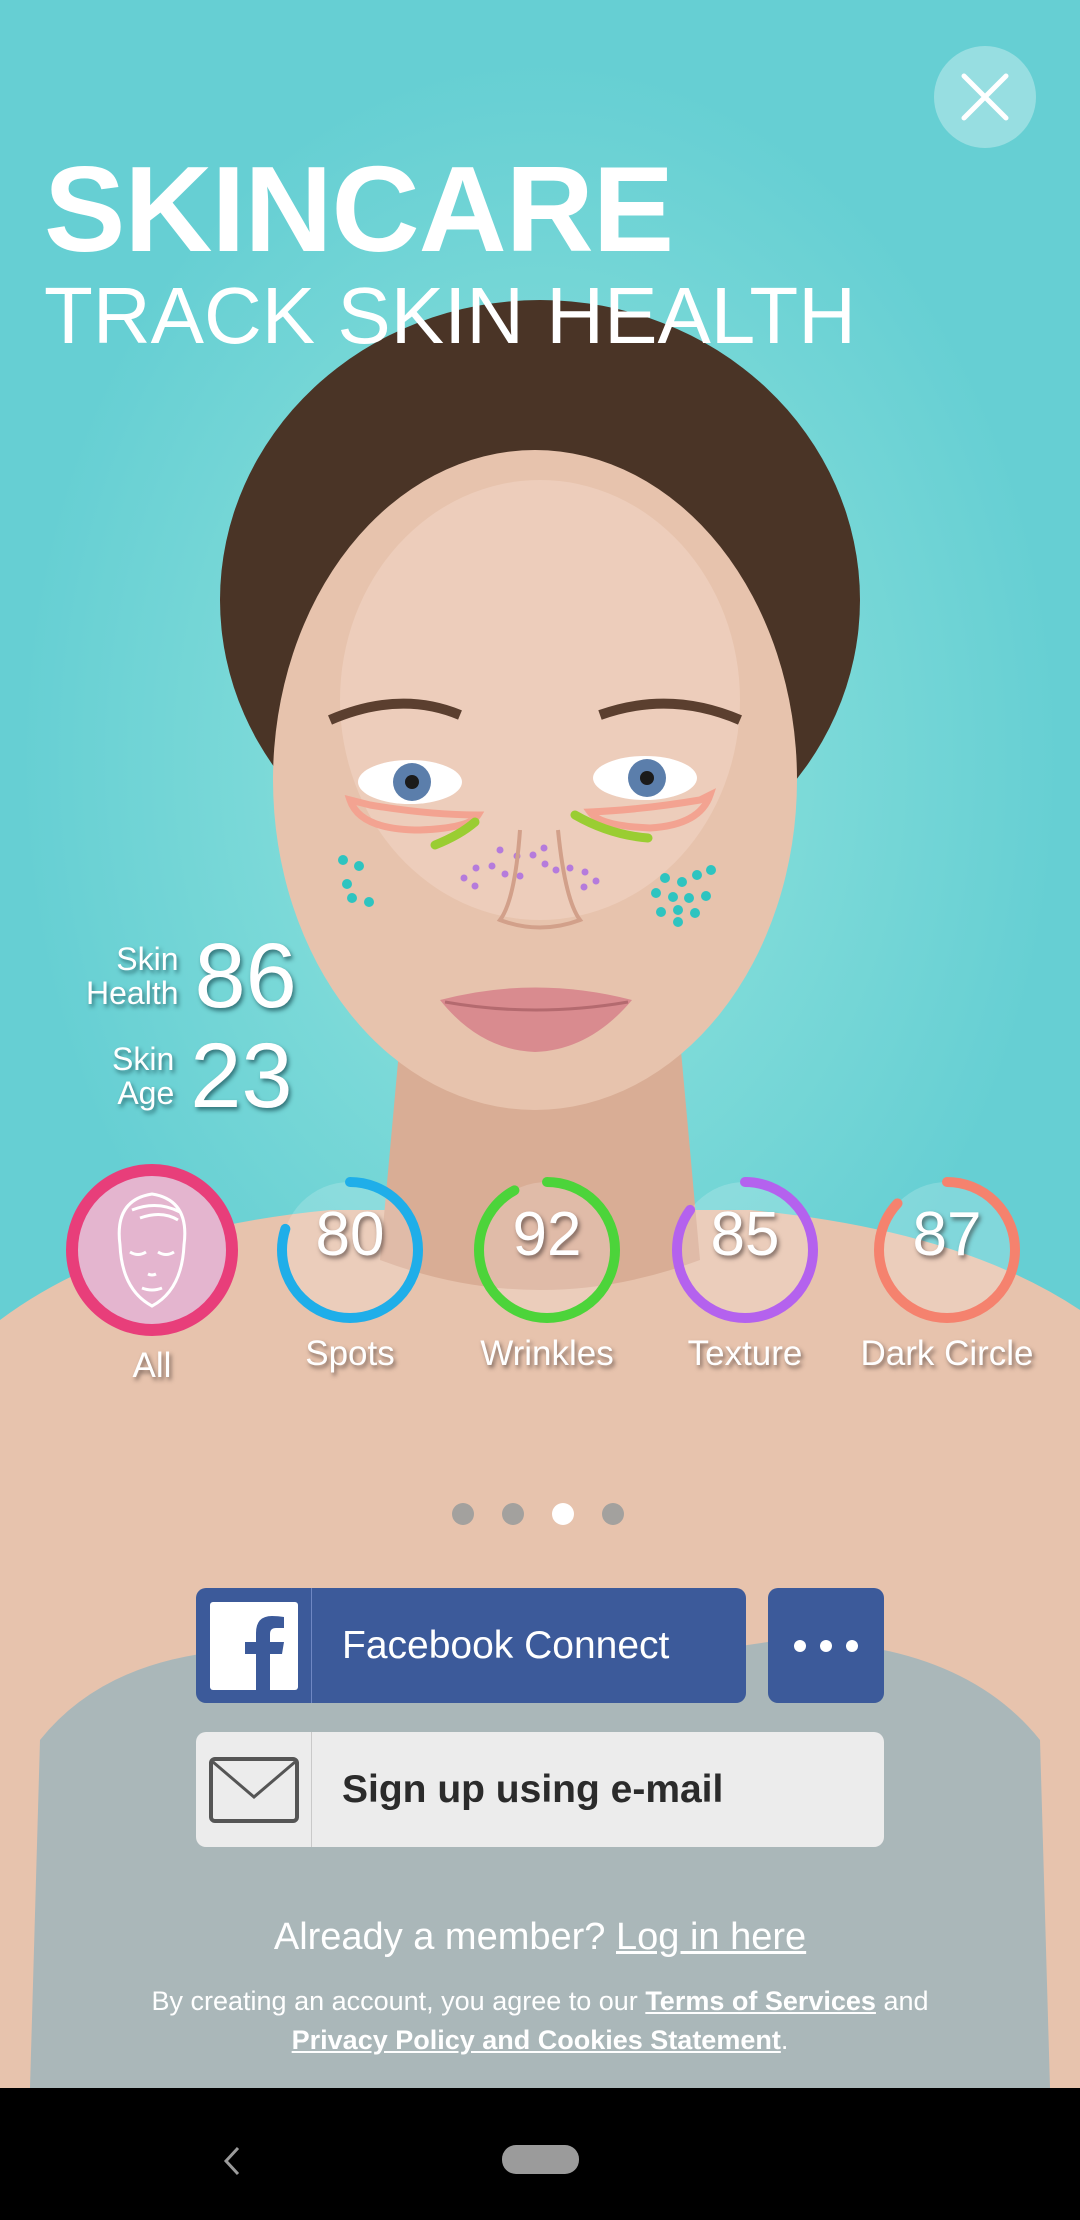 The height and width of the screenshot is (2220, 1080). I want to click on all-ring, so click(152, 1250).